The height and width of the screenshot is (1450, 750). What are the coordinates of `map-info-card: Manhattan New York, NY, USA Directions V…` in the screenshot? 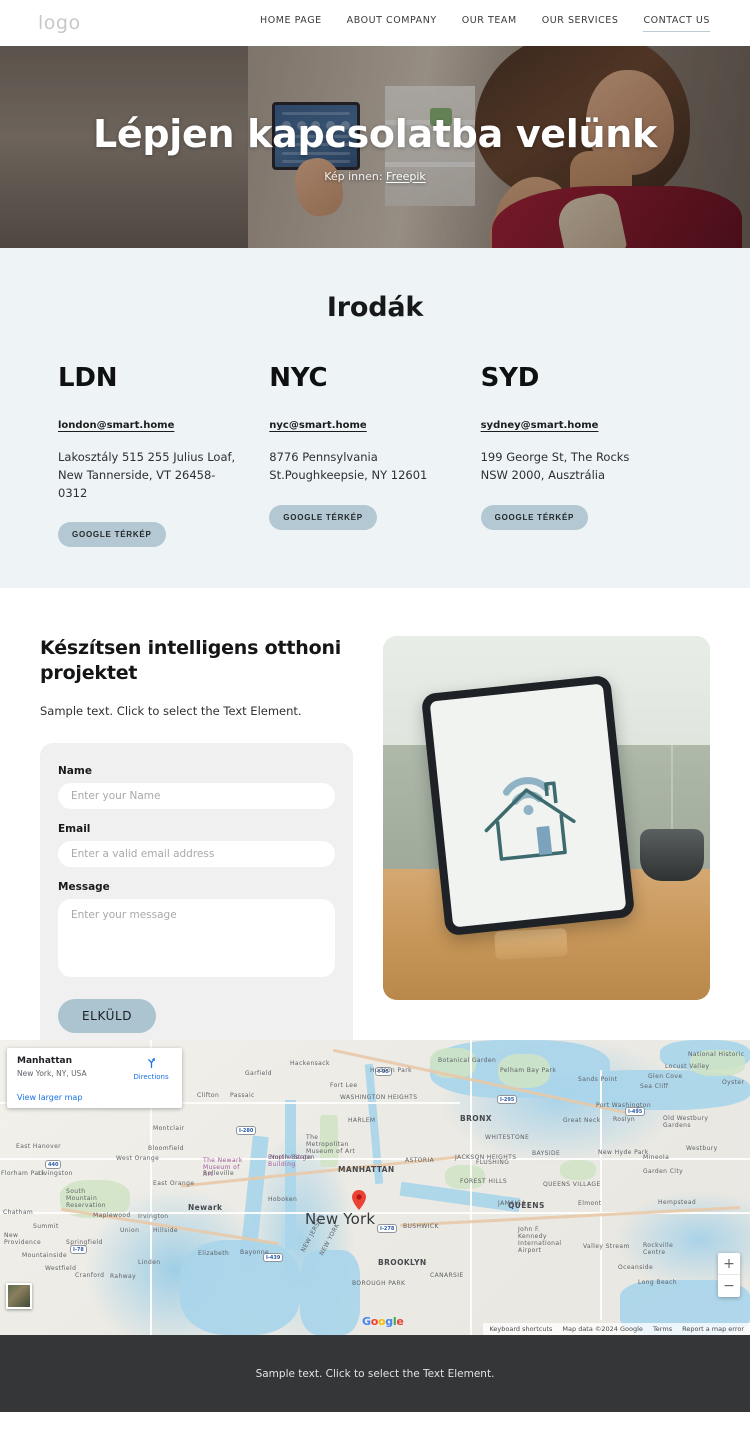 It's located at (94, 1078).